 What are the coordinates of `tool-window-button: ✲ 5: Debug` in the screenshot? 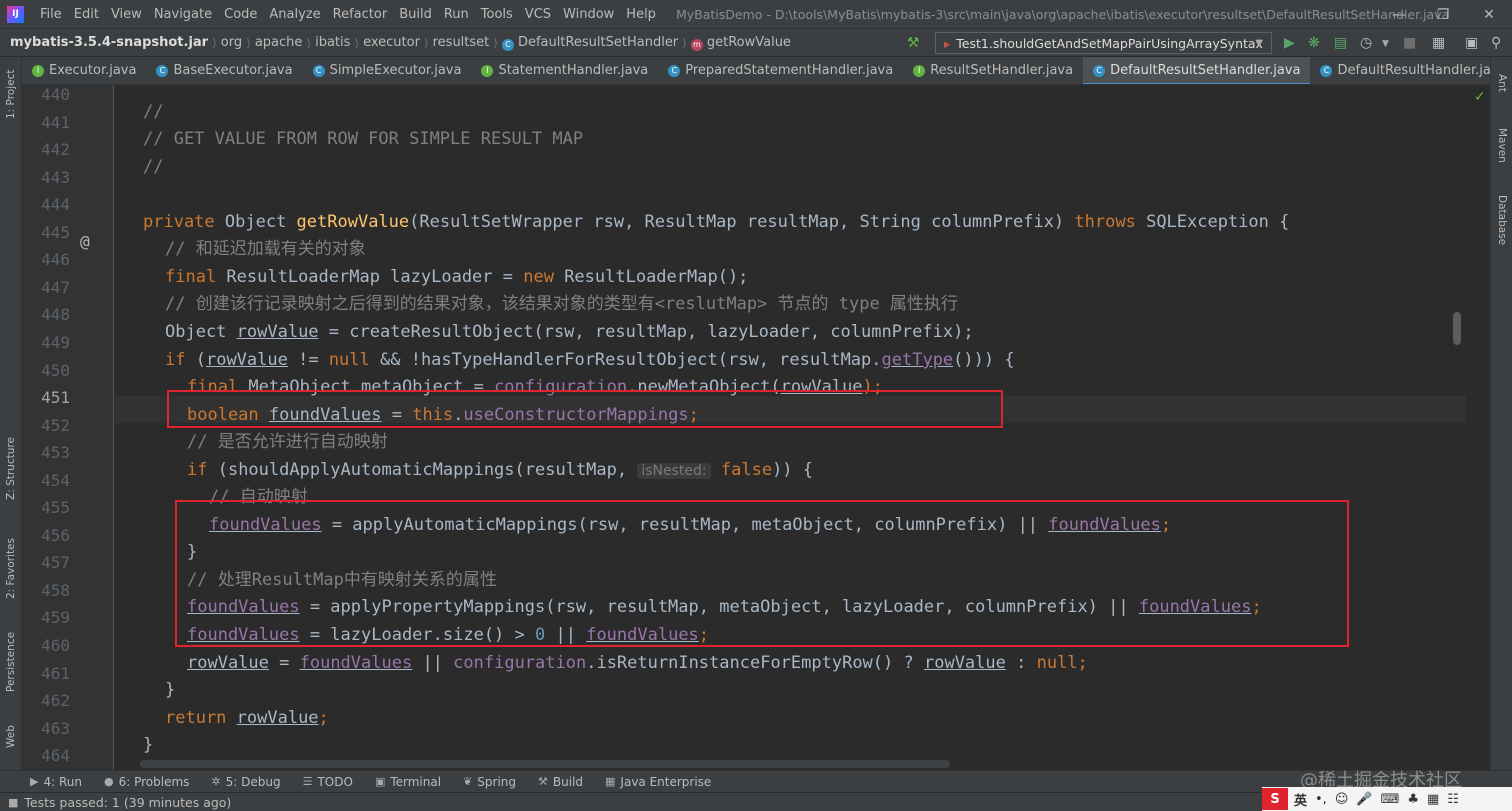 It's located at (246, 782).